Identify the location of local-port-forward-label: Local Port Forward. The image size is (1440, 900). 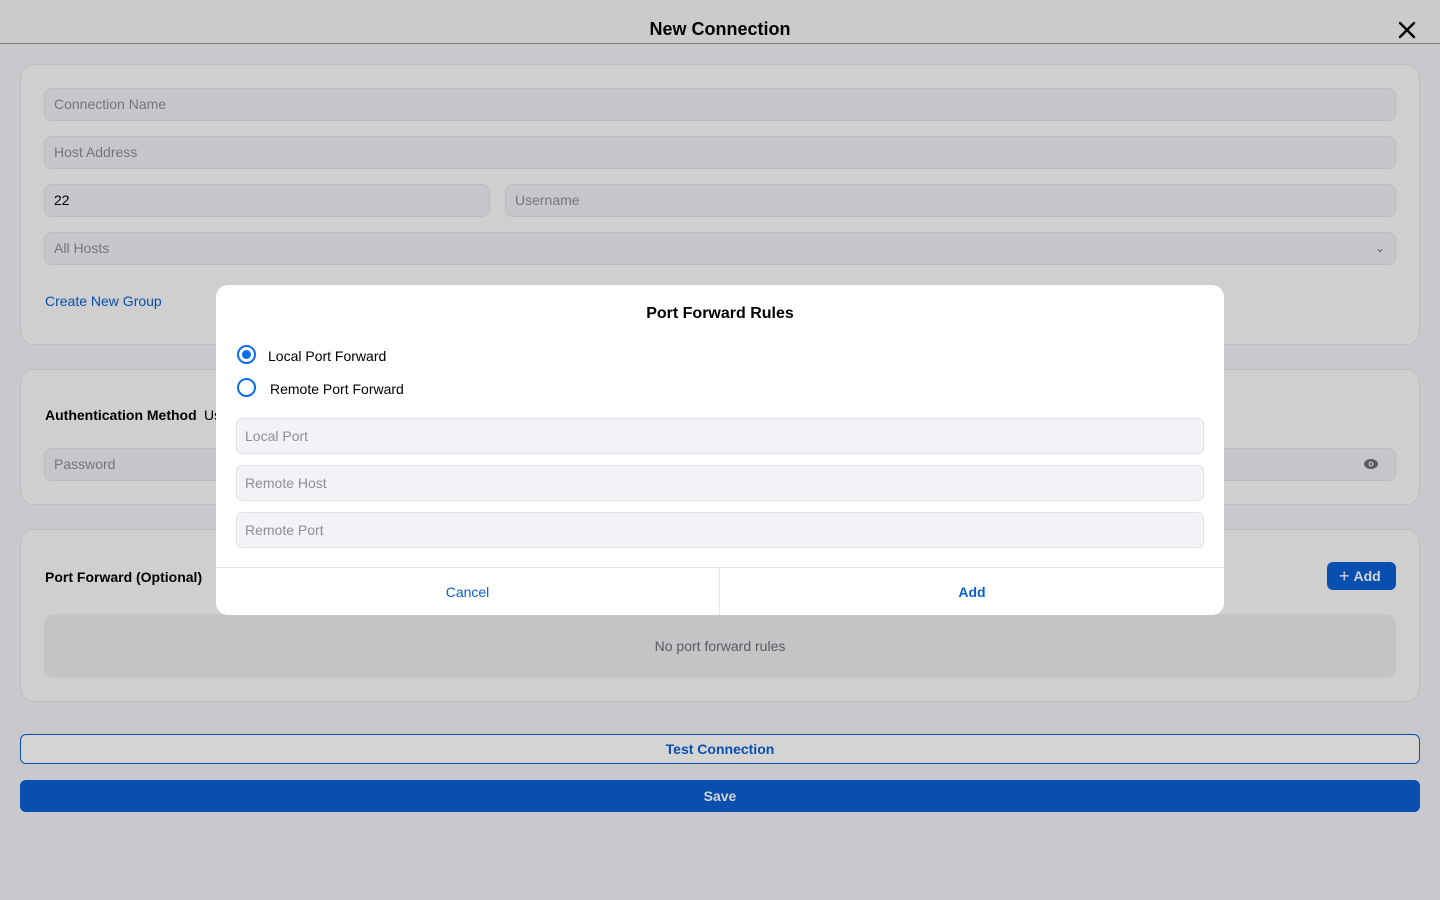
(327, 356).